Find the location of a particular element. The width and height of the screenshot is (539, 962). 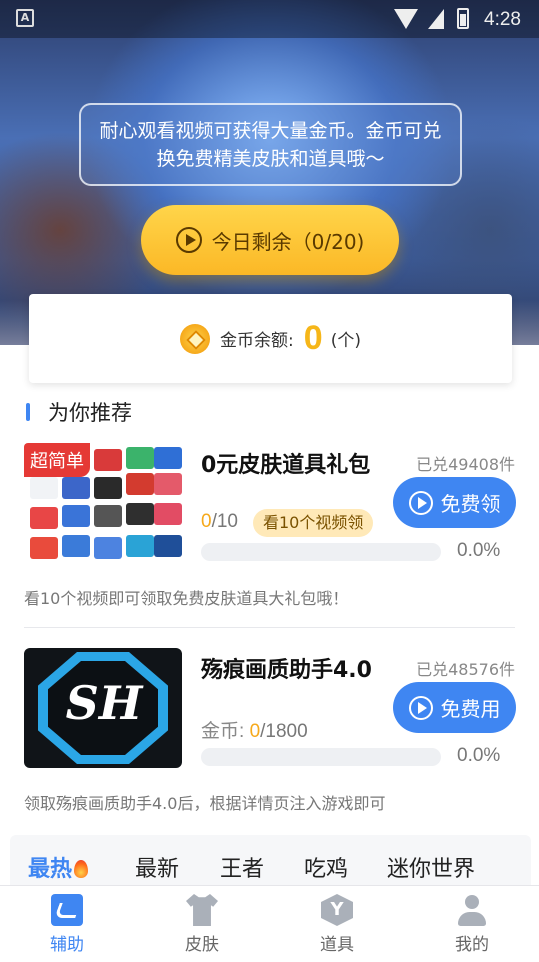

progress-total: /10 is located at coordinates (224, 521).